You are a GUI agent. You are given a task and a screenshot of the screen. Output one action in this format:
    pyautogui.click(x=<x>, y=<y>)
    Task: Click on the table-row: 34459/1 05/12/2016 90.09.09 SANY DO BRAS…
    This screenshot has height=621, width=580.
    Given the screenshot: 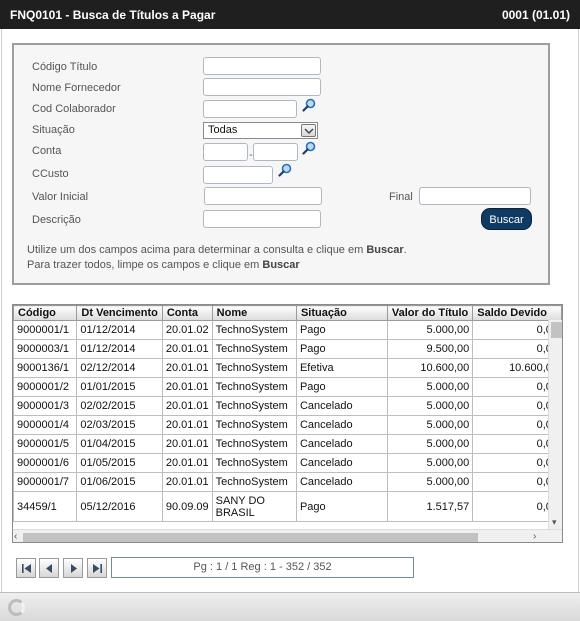 What is the action you would take?
    pyautogui.click(x=287, y=506)
    